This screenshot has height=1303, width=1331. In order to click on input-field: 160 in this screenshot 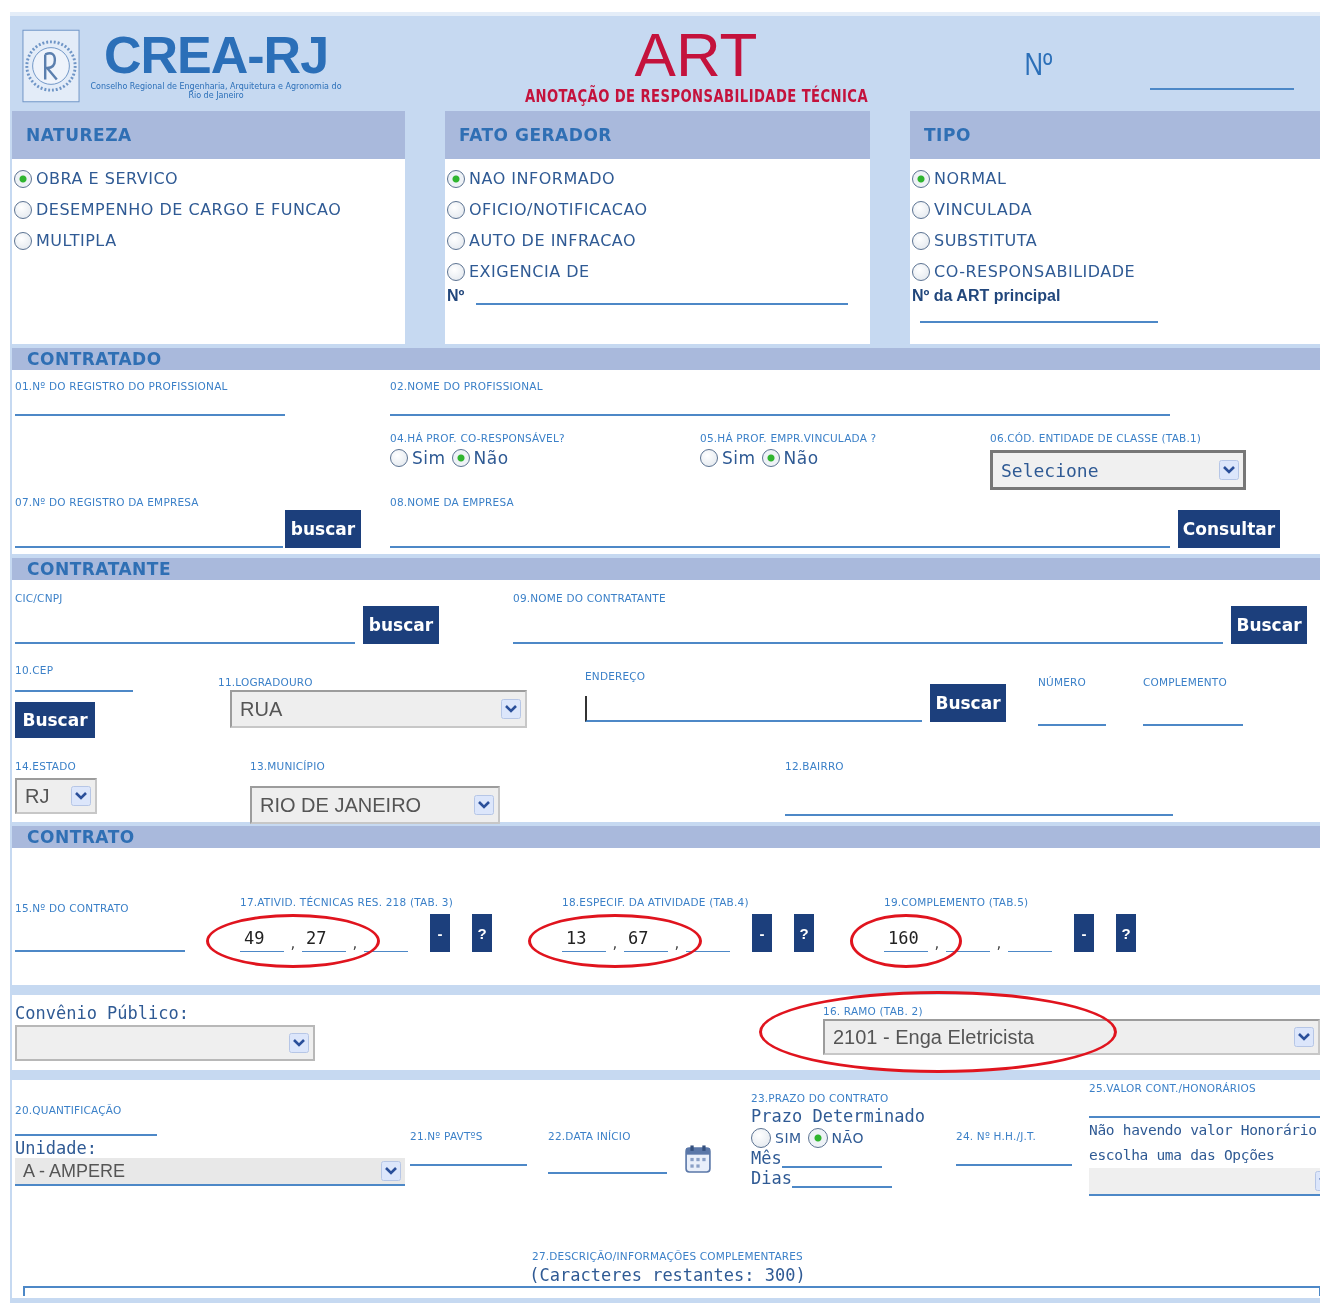, I will do `click(906, 940)`.